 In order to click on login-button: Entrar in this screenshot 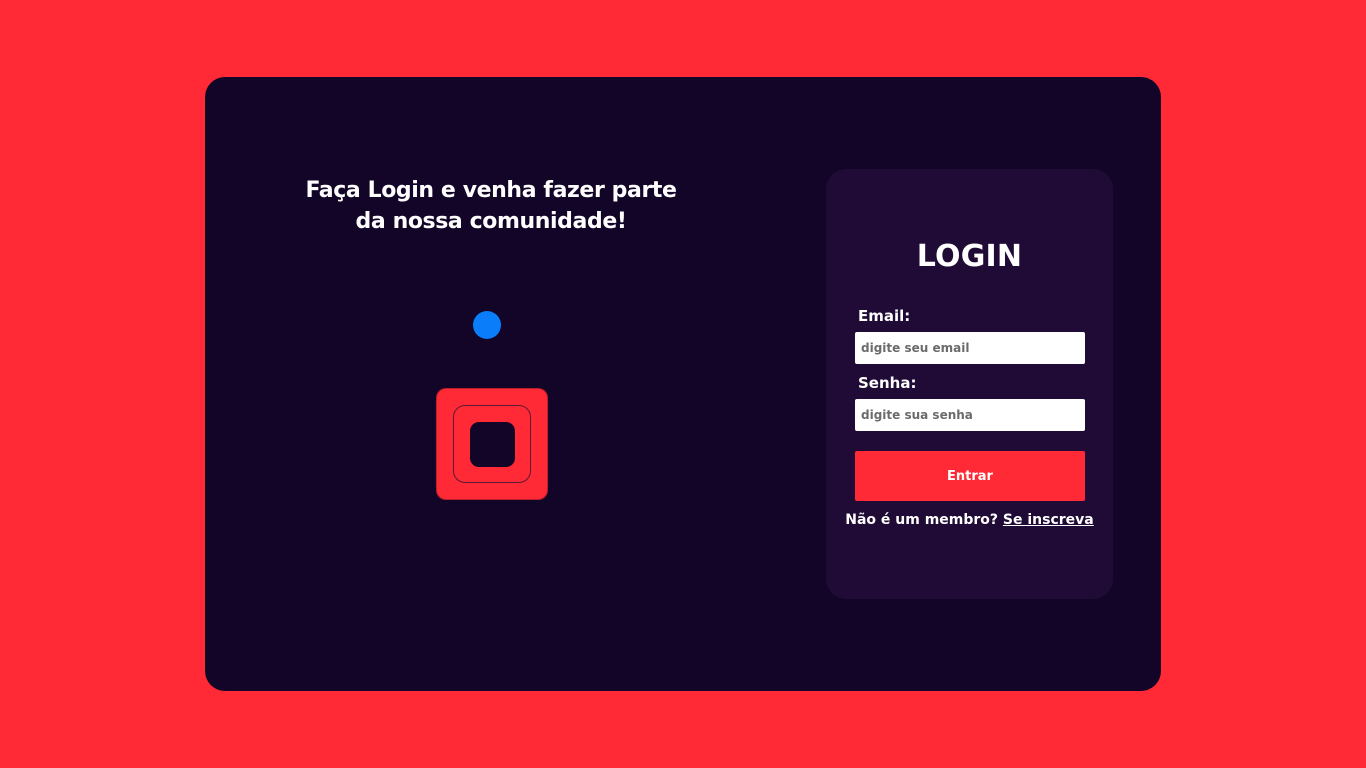, I will do `click(970, 476)`.